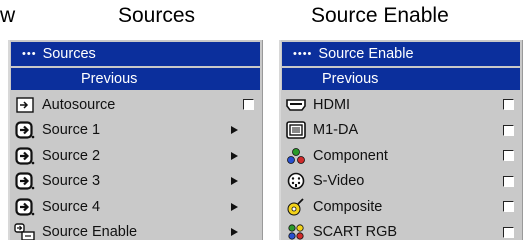 This screenshot has height=240, width=523. I want to click on hdmi-icon, so click(296, 105).